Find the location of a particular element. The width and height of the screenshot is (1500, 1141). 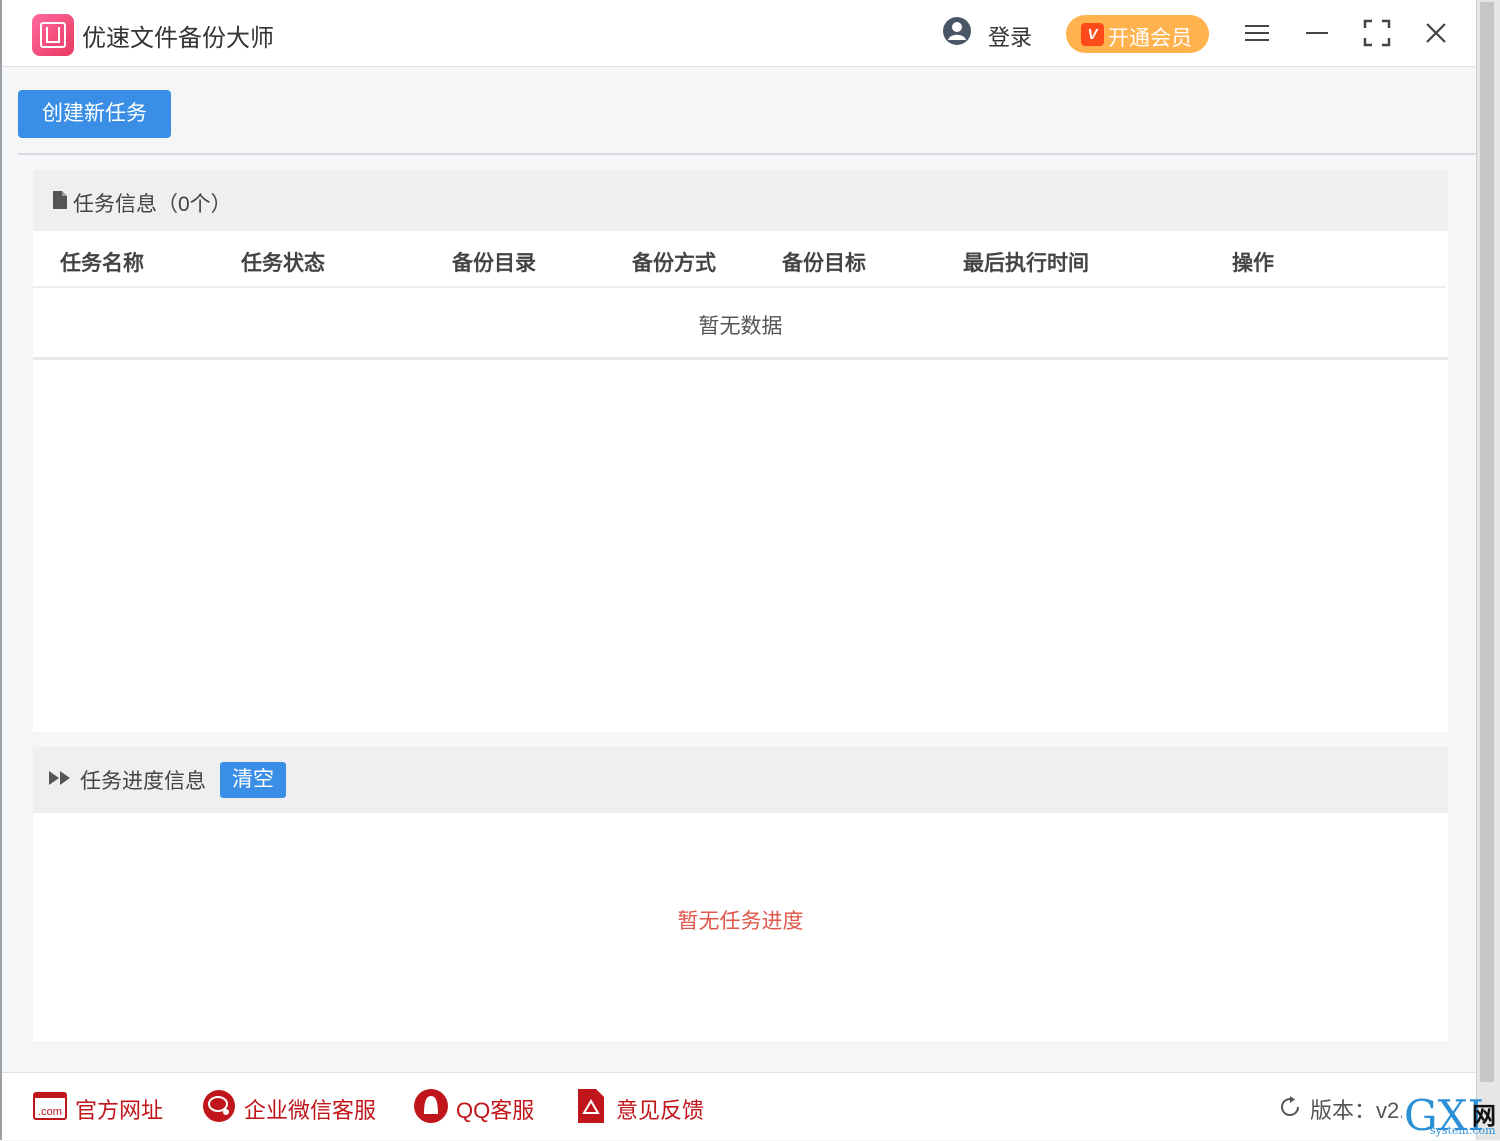

minimize-icon is located at coordinates (1317, 33).